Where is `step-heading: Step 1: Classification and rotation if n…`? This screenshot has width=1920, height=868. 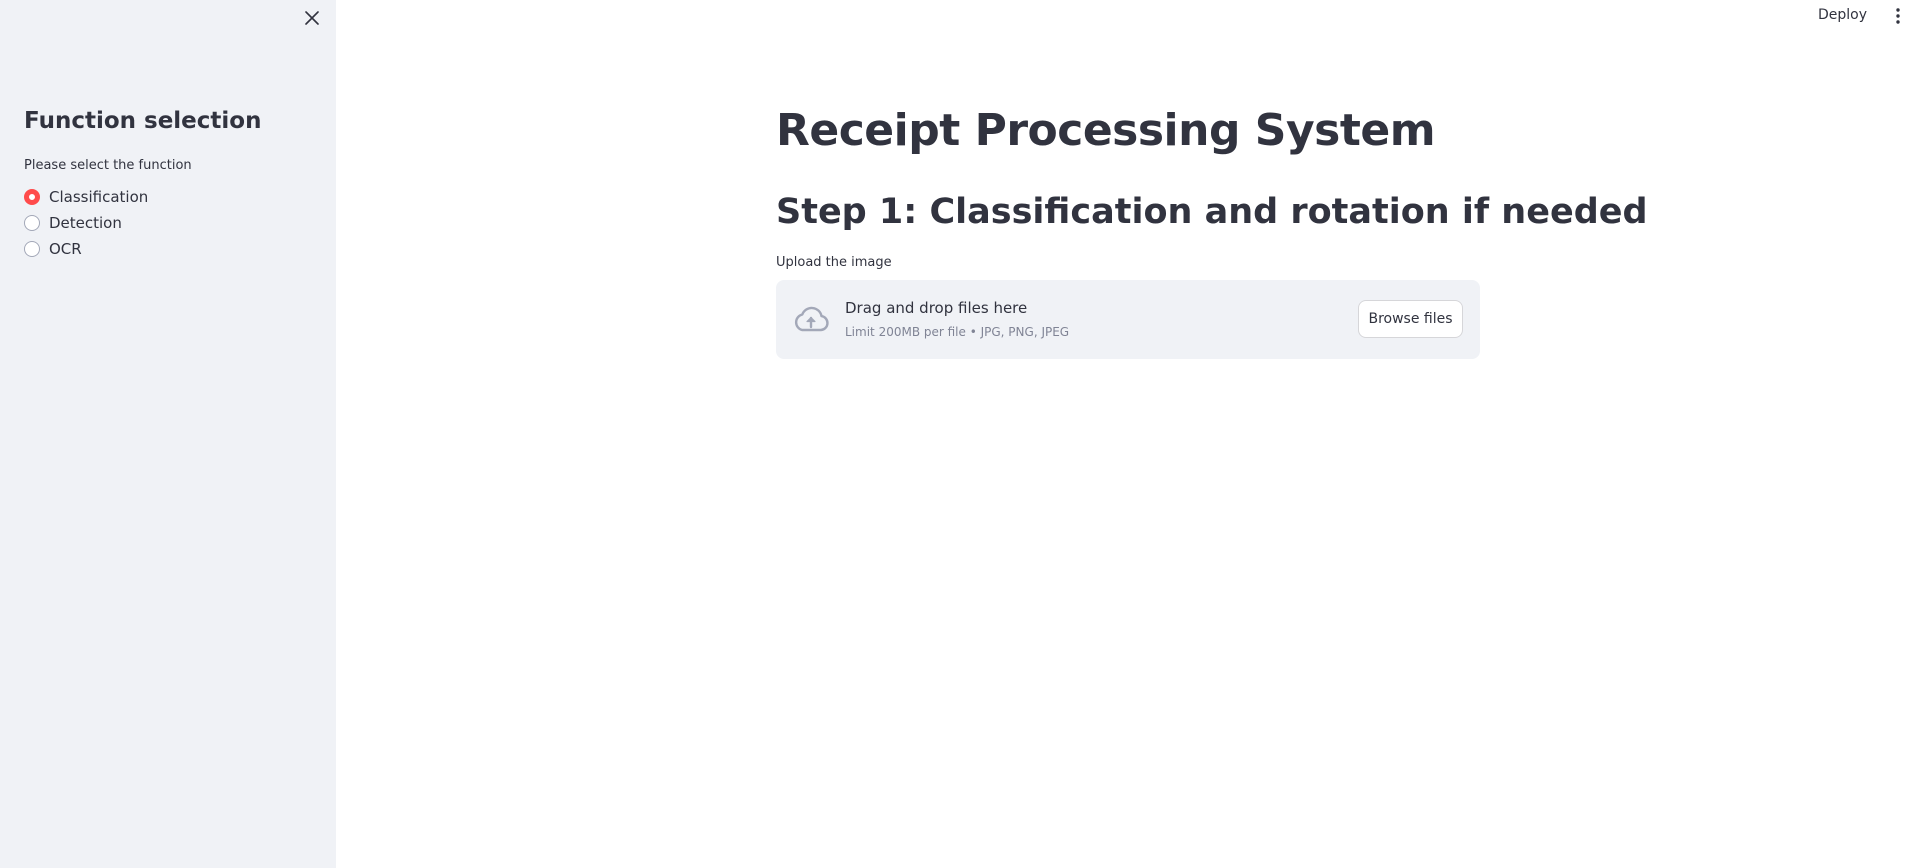
step-heading: Step 1: Classification and rotation if n… is located at coordinates (1212, 212).